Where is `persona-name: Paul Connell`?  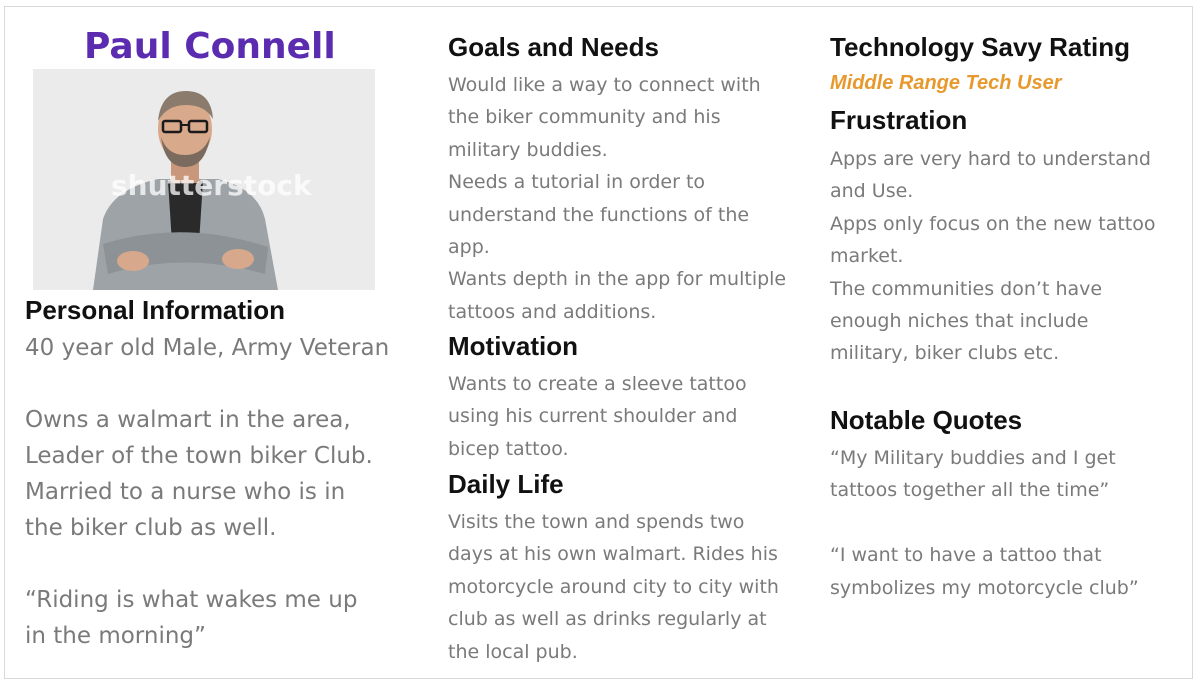 persona-name: Paul Connell is located at coordinates (210, 46).